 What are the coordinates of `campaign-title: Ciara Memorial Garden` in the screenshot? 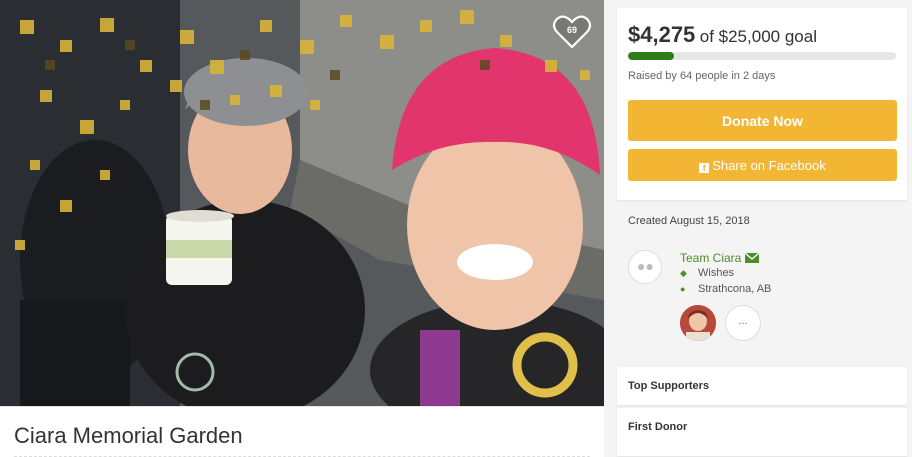 It's located at (128, 435).